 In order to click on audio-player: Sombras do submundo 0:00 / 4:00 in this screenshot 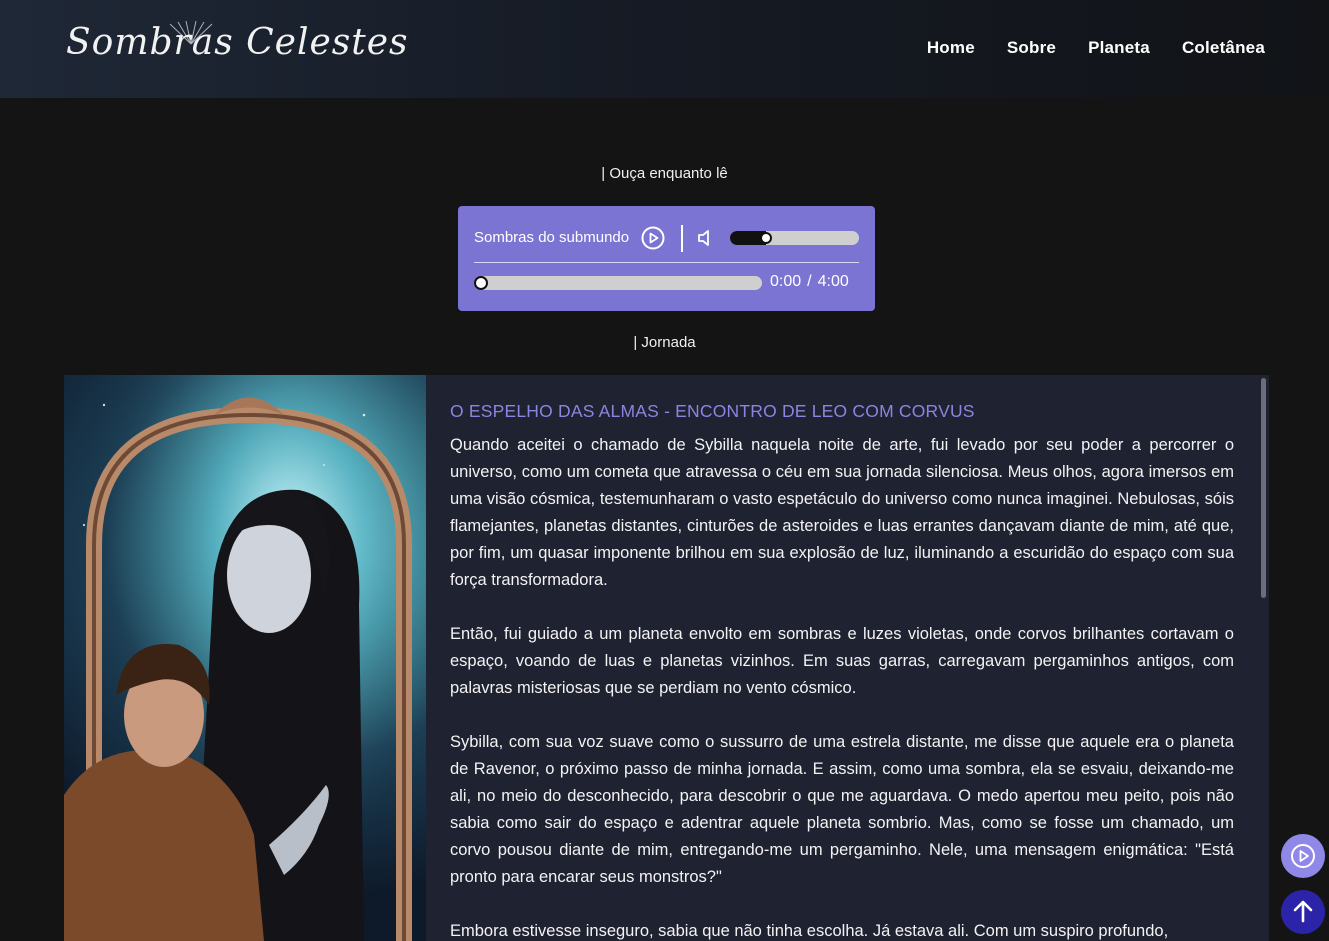, I will do `click(666, 258)`.